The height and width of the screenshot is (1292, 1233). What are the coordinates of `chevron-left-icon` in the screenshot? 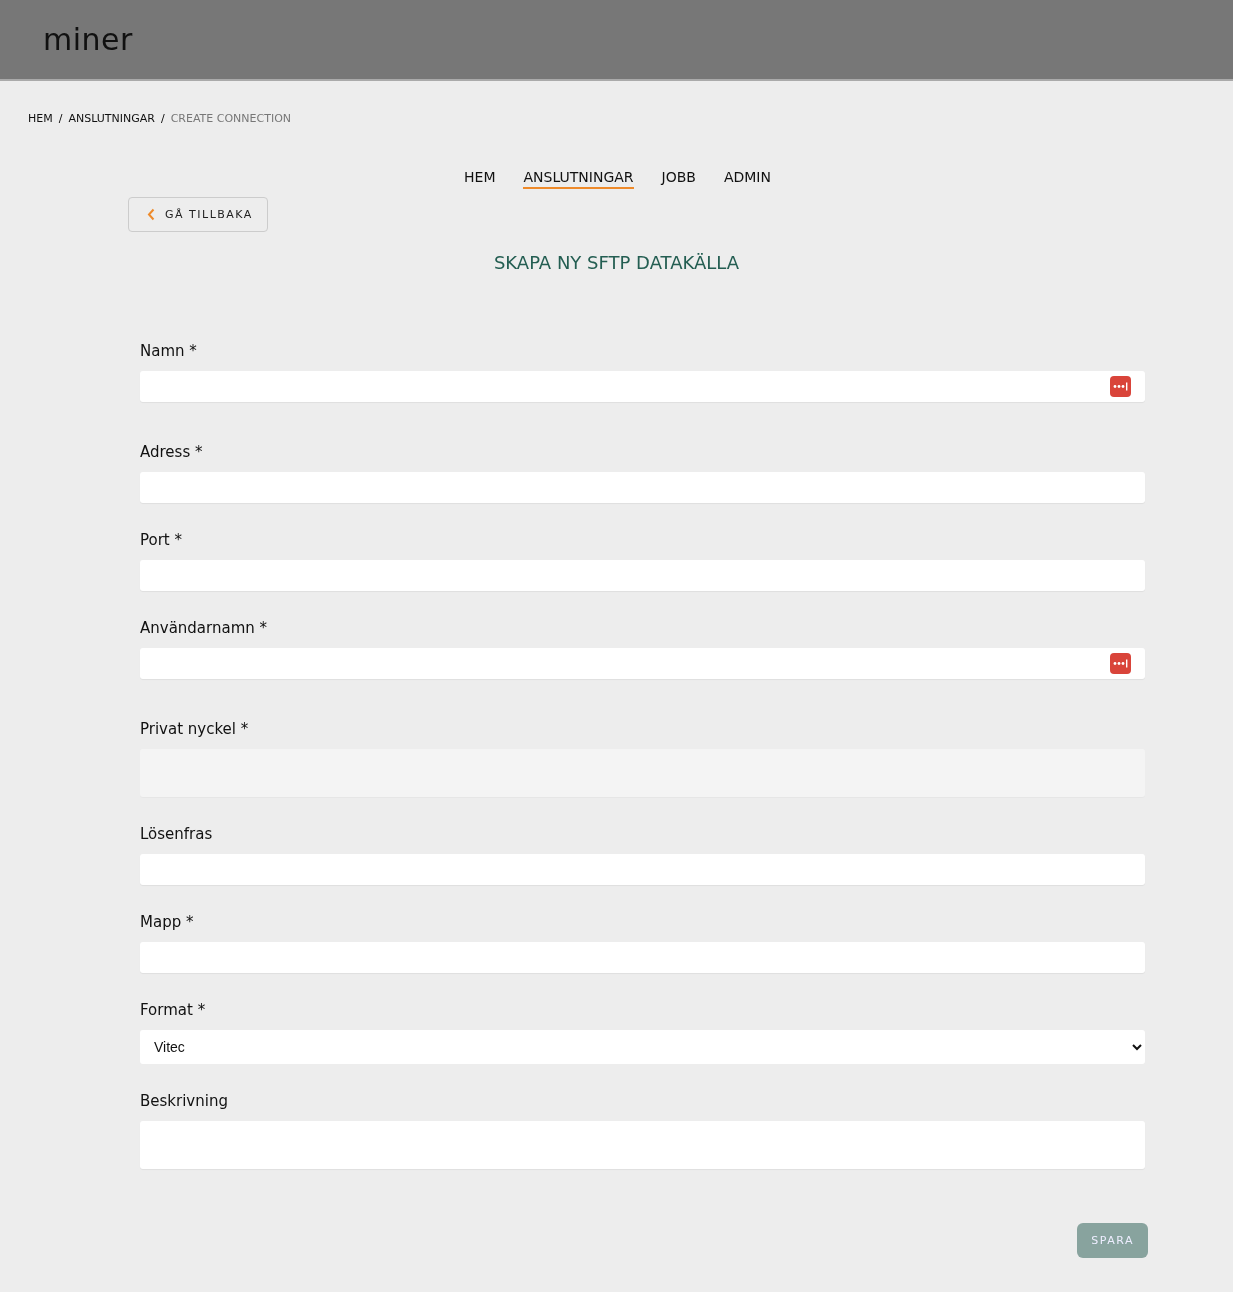 It's located at (151, 214).